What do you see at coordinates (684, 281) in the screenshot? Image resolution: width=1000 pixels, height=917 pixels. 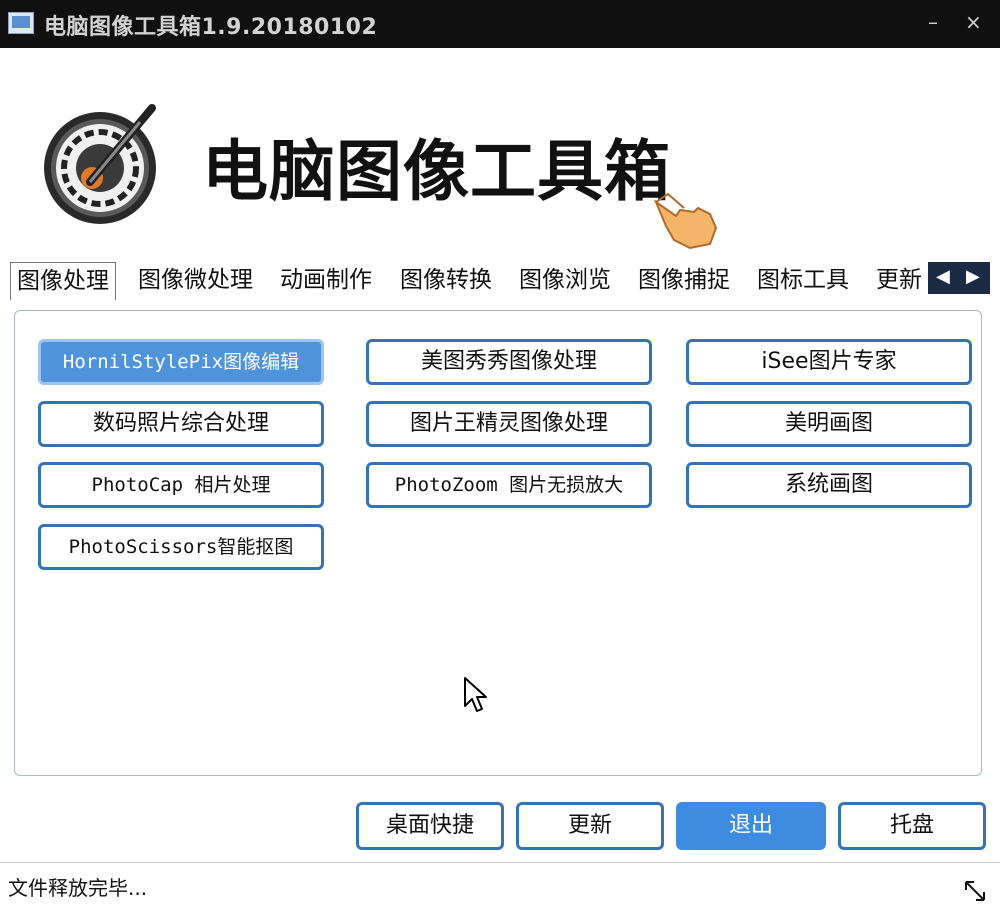 I see `tab-image-capture: 图像捕捉` at bounding box center [684, 281].